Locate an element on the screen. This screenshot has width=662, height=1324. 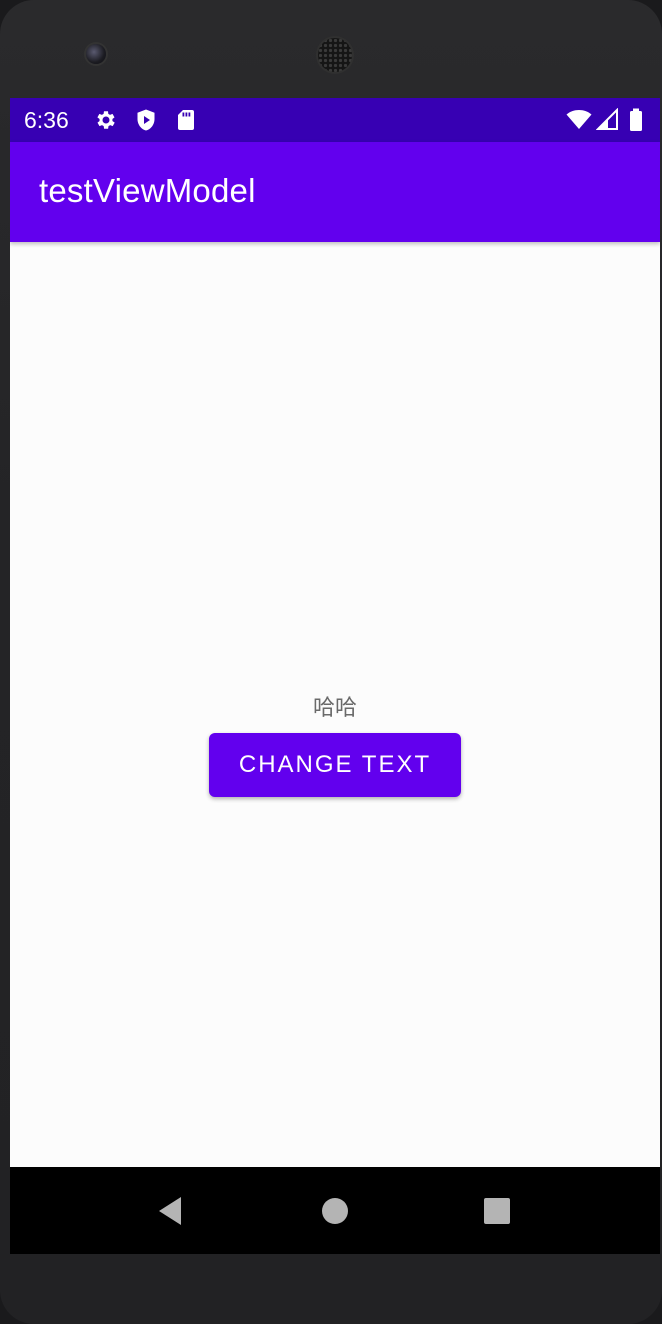
navigation-bar is located at coordinates (335, 1210).